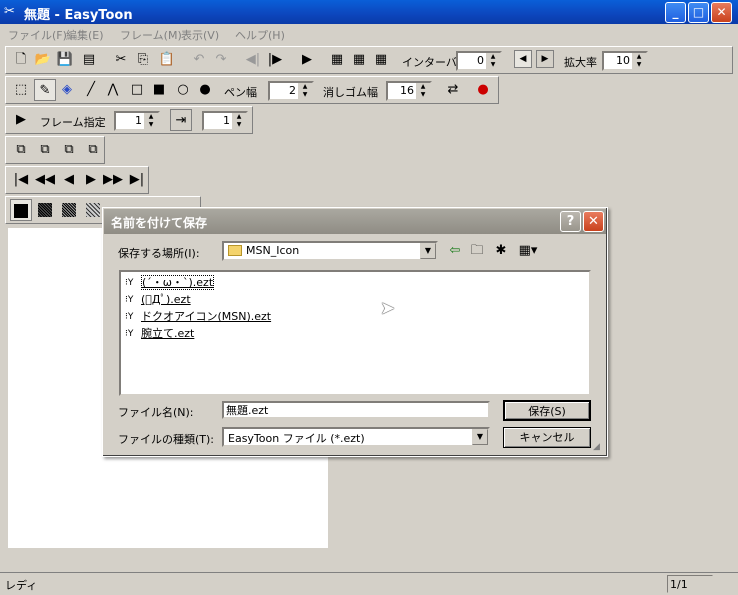 This screenshot has width=738, height=595. Describe the element at coordinates (73, 122) in the screenshot. I see `frame-label: フレーム指定` at that location.